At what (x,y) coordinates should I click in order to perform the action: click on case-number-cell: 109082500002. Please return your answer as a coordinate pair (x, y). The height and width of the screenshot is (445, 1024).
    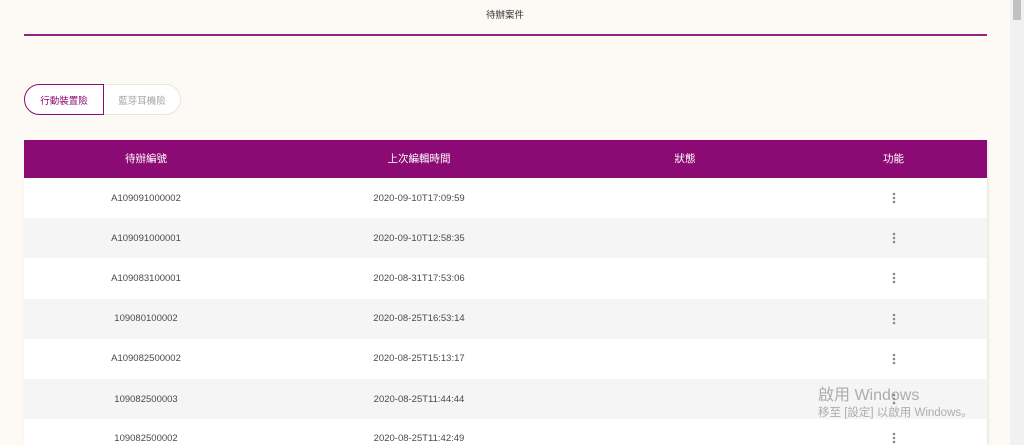
    Looking at the image, I should click on (146, 439).